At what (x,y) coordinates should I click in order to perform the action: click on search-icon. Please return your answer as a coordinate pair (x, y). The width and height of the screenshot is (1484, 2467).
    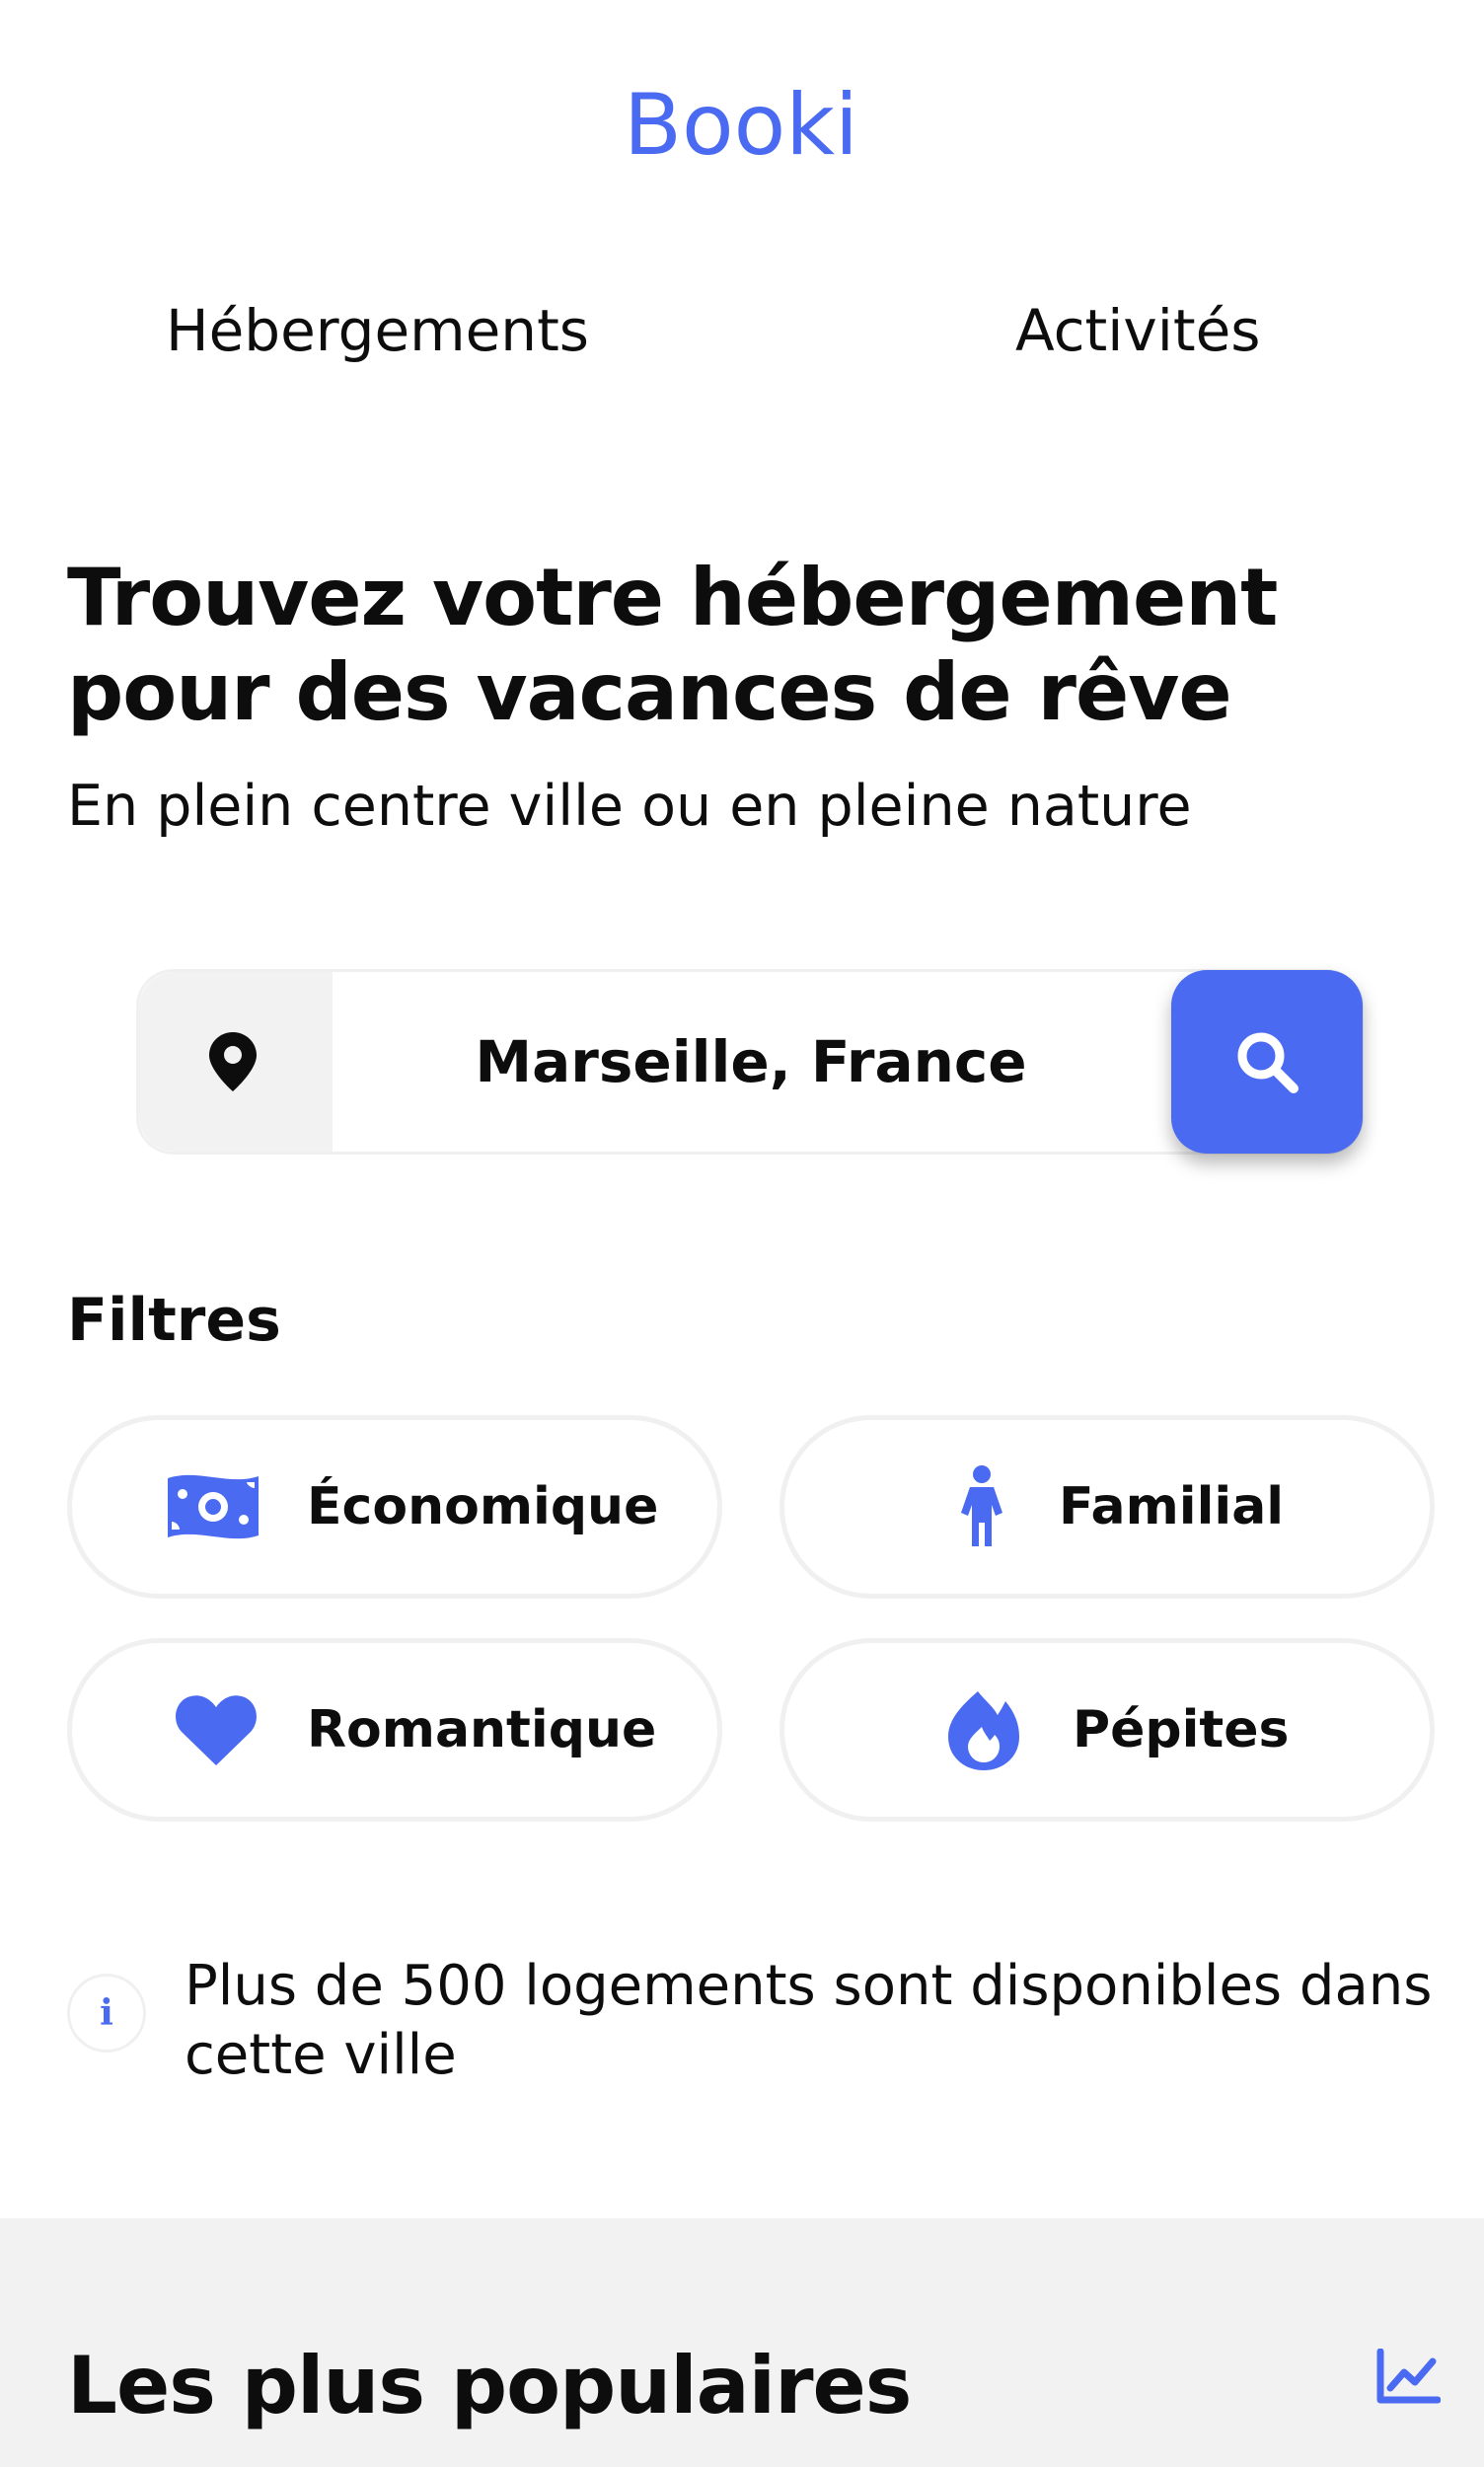
    Looking at the image, I should click on (1267, 1062).